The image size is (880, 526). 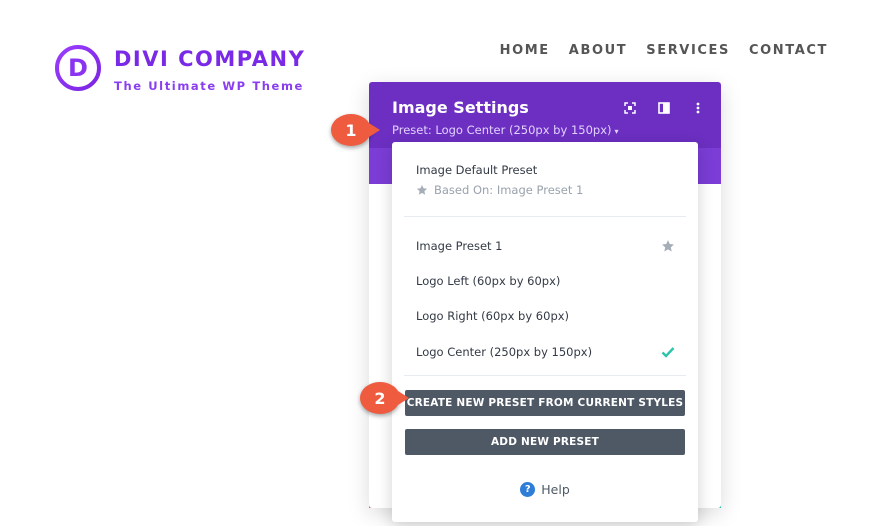 What do you see at coordinates (630, 108) in the screenshot?
I see `expand-icon` at bounding box center [630, 108].